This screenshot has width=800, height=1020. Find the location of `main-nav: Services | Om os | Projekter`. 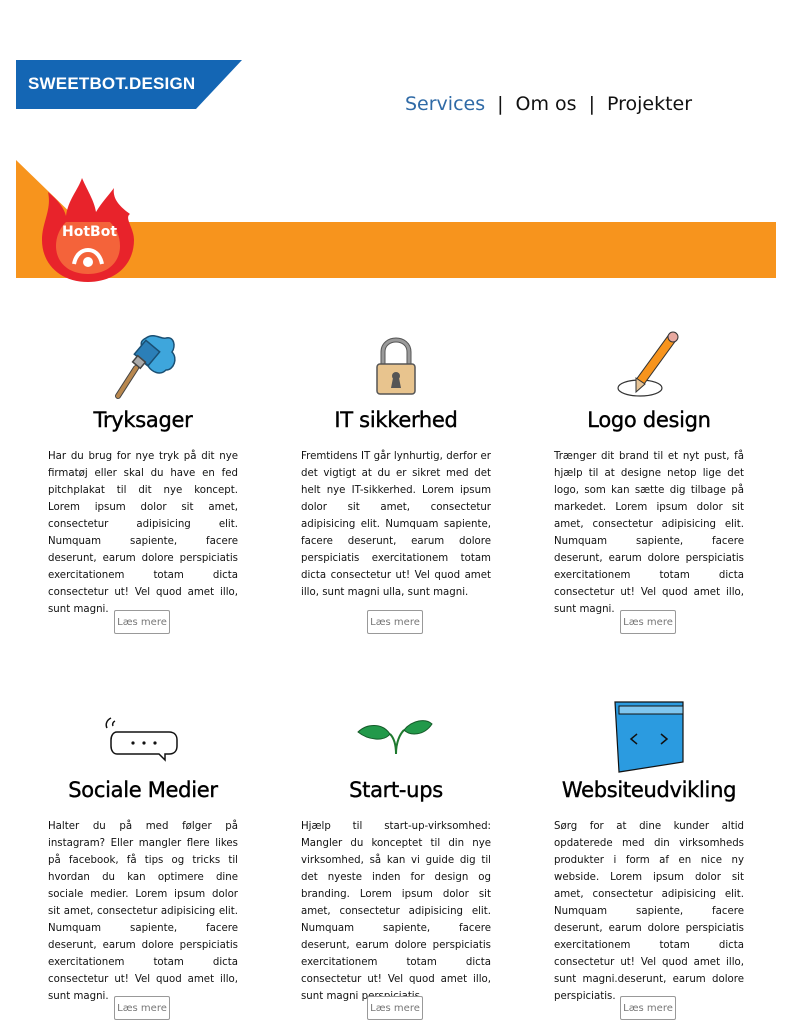

main-nav: Services | Om os | Projekter is located at coordinates (548, 104).